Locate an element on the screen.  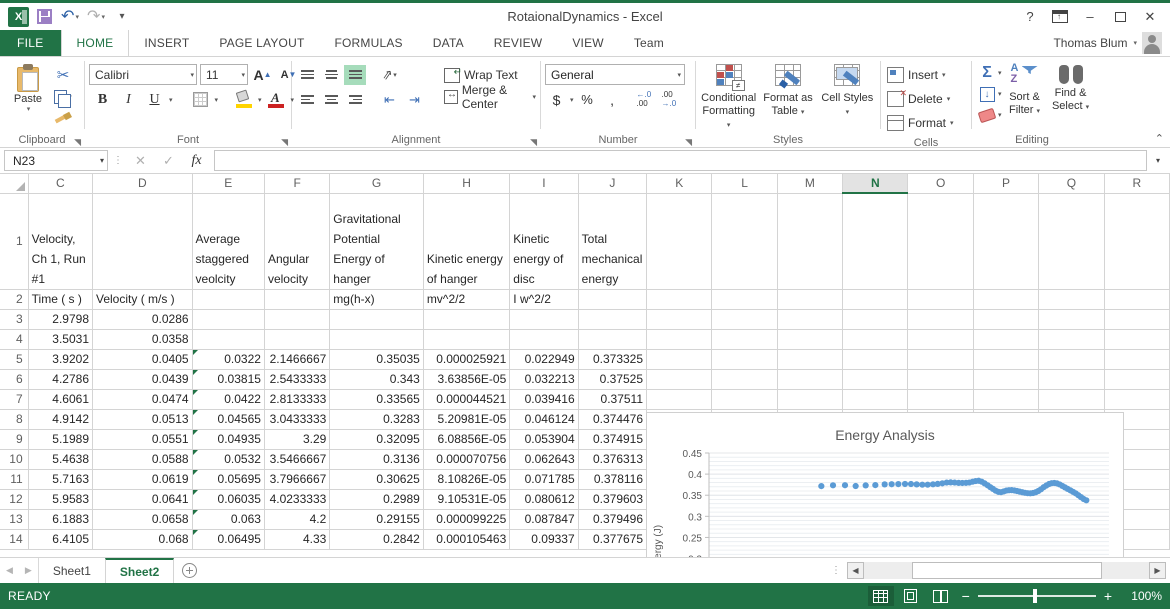
format-as-table-button: Format as Table ▾ is located at coordinates (787, 90).